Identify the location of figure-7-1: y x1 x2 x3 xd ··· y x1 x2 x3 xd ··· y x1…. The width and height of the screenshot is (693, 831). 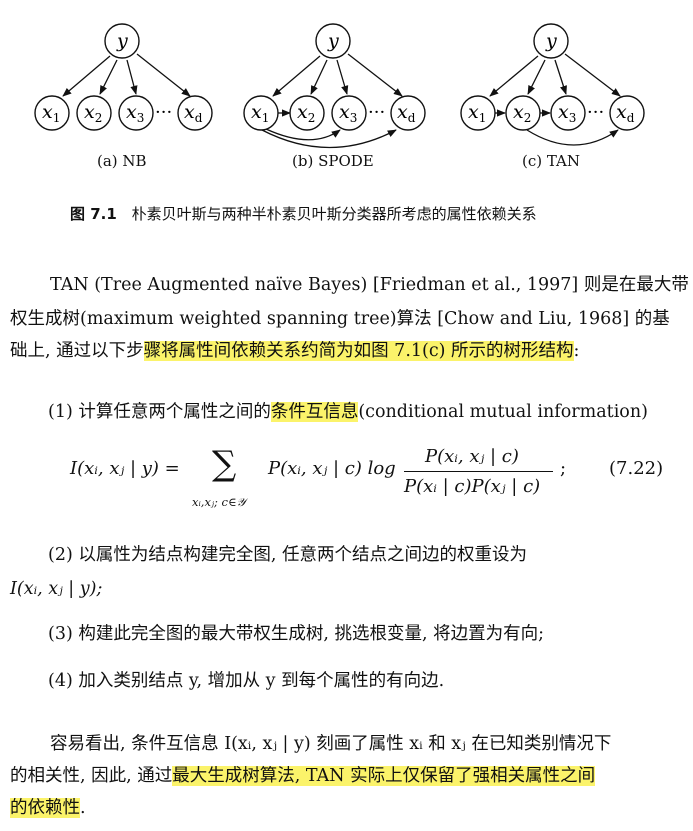
(339, 86).